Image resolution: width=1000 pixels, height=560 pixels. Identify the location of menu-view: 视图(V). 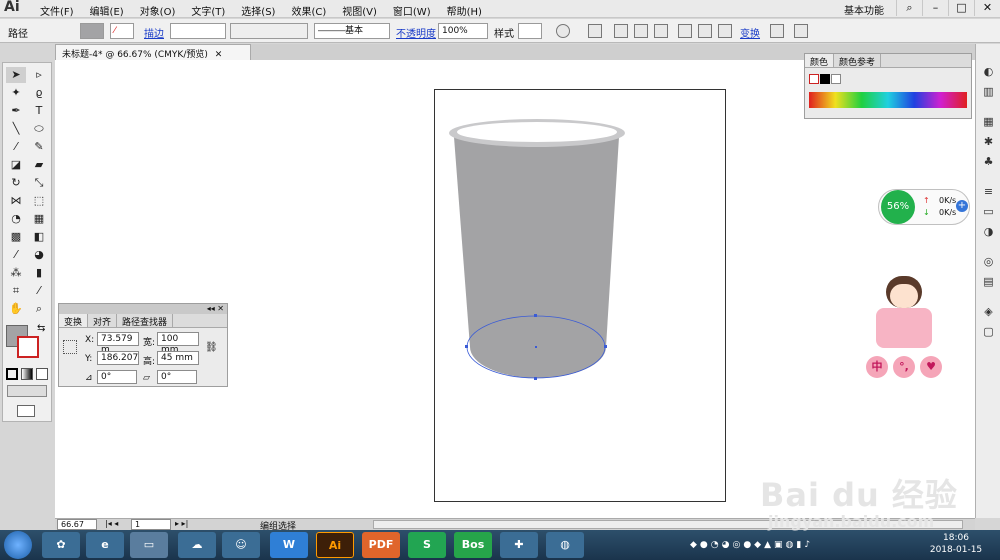
(359, 10).